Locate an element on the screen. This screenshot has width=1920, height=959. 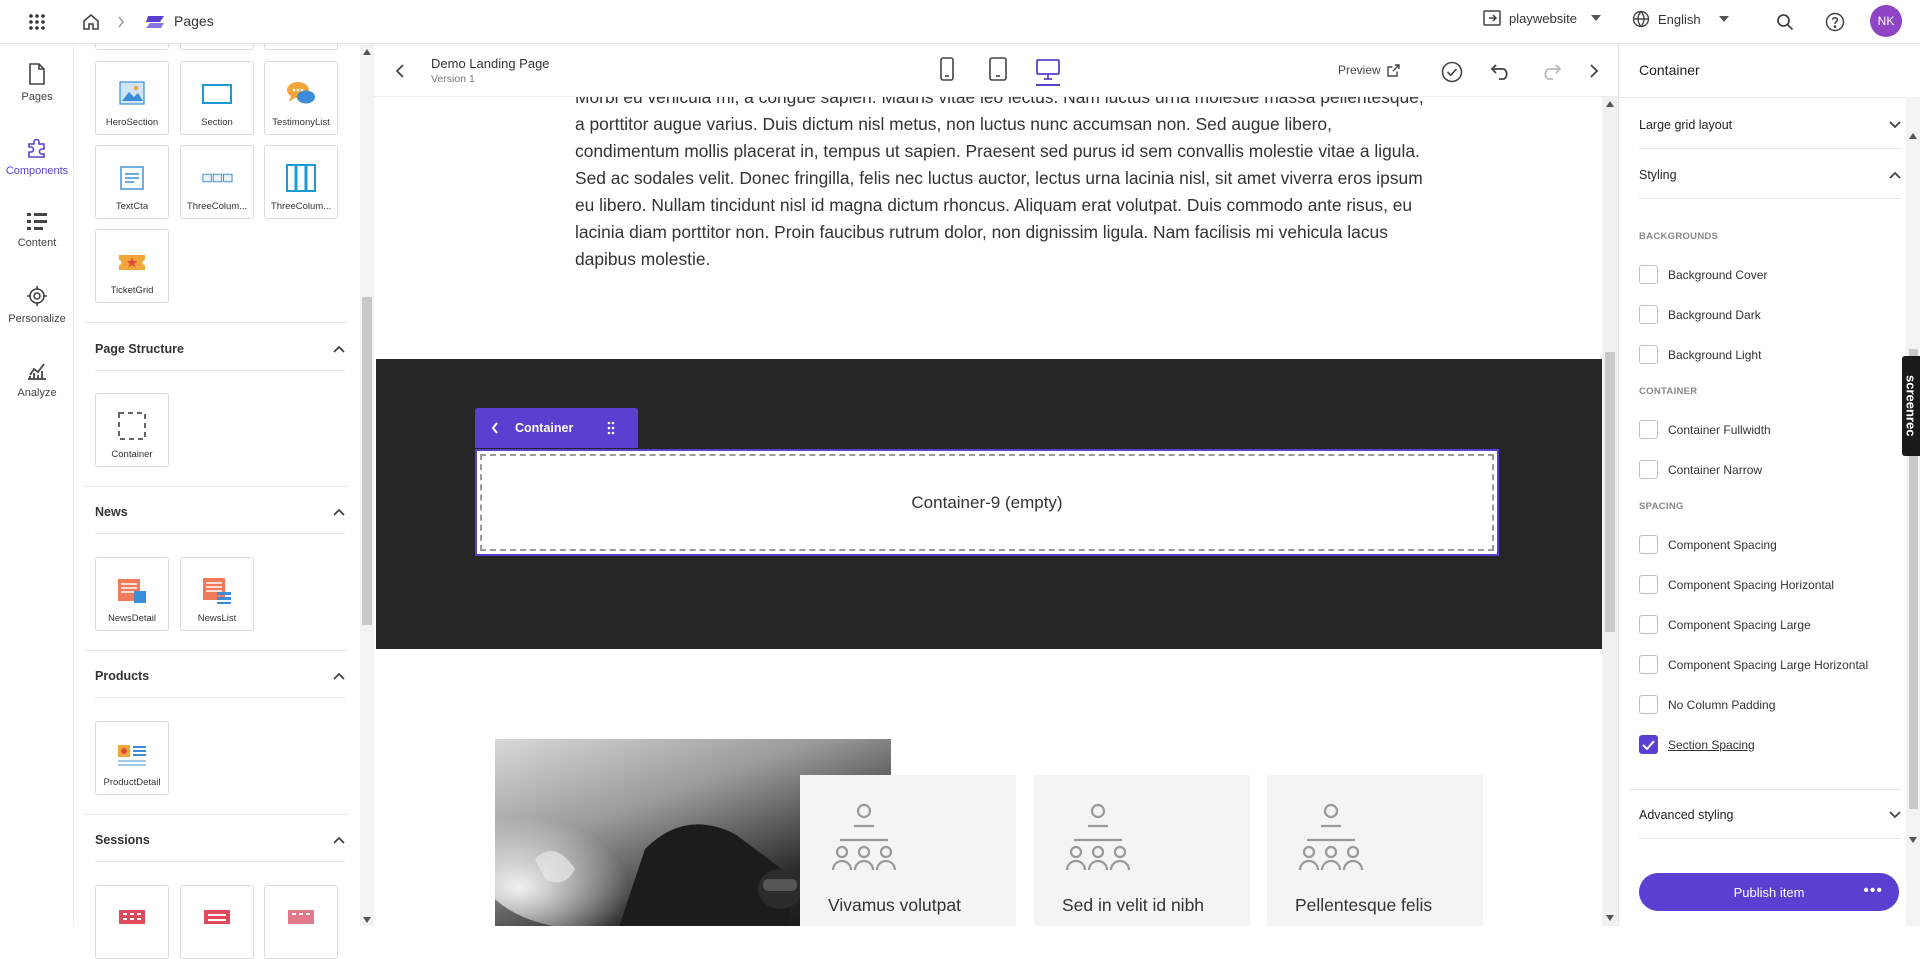
accordion-label: Styling is located at coordinates (1658, 174).